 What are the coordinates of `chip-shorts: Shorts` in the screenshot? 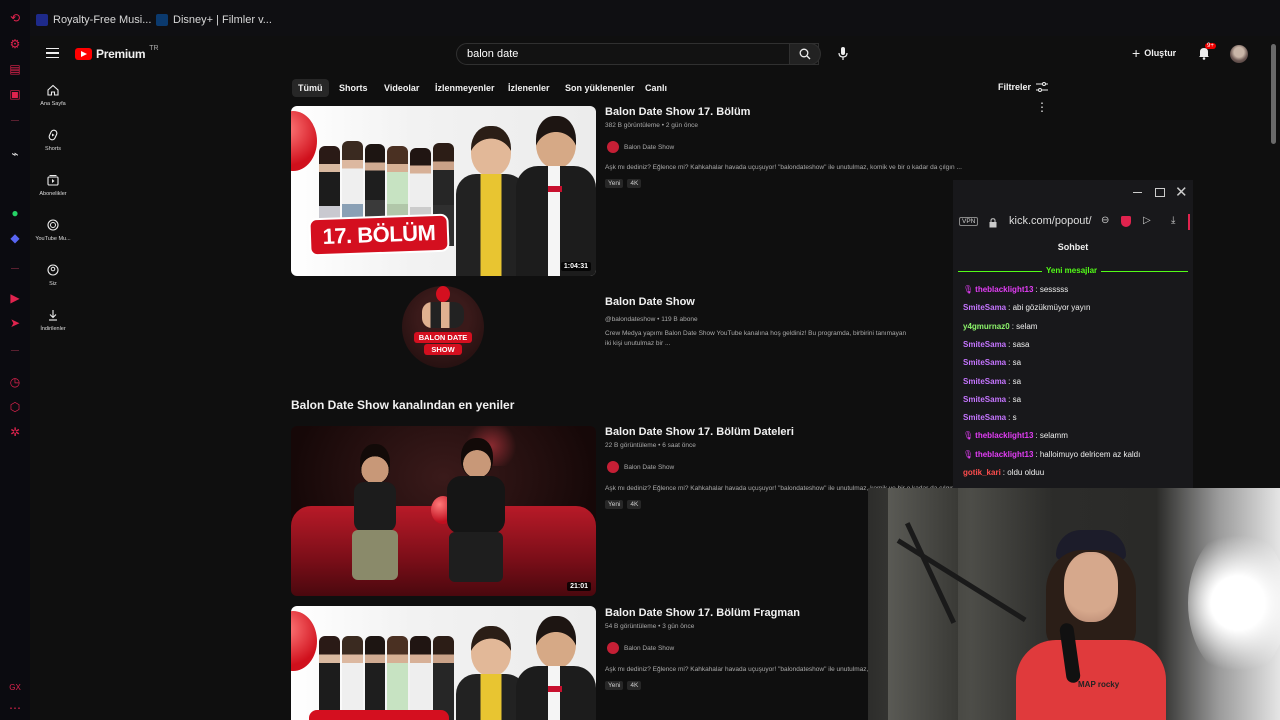 It's located at (353, 88).